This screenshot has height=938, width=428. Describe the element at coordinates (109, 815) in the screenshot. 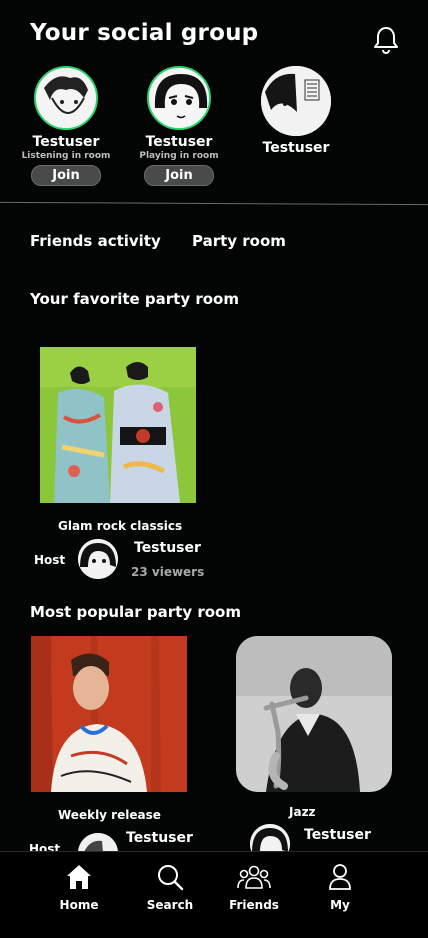

I see `room-title: Weekly release` at that location.